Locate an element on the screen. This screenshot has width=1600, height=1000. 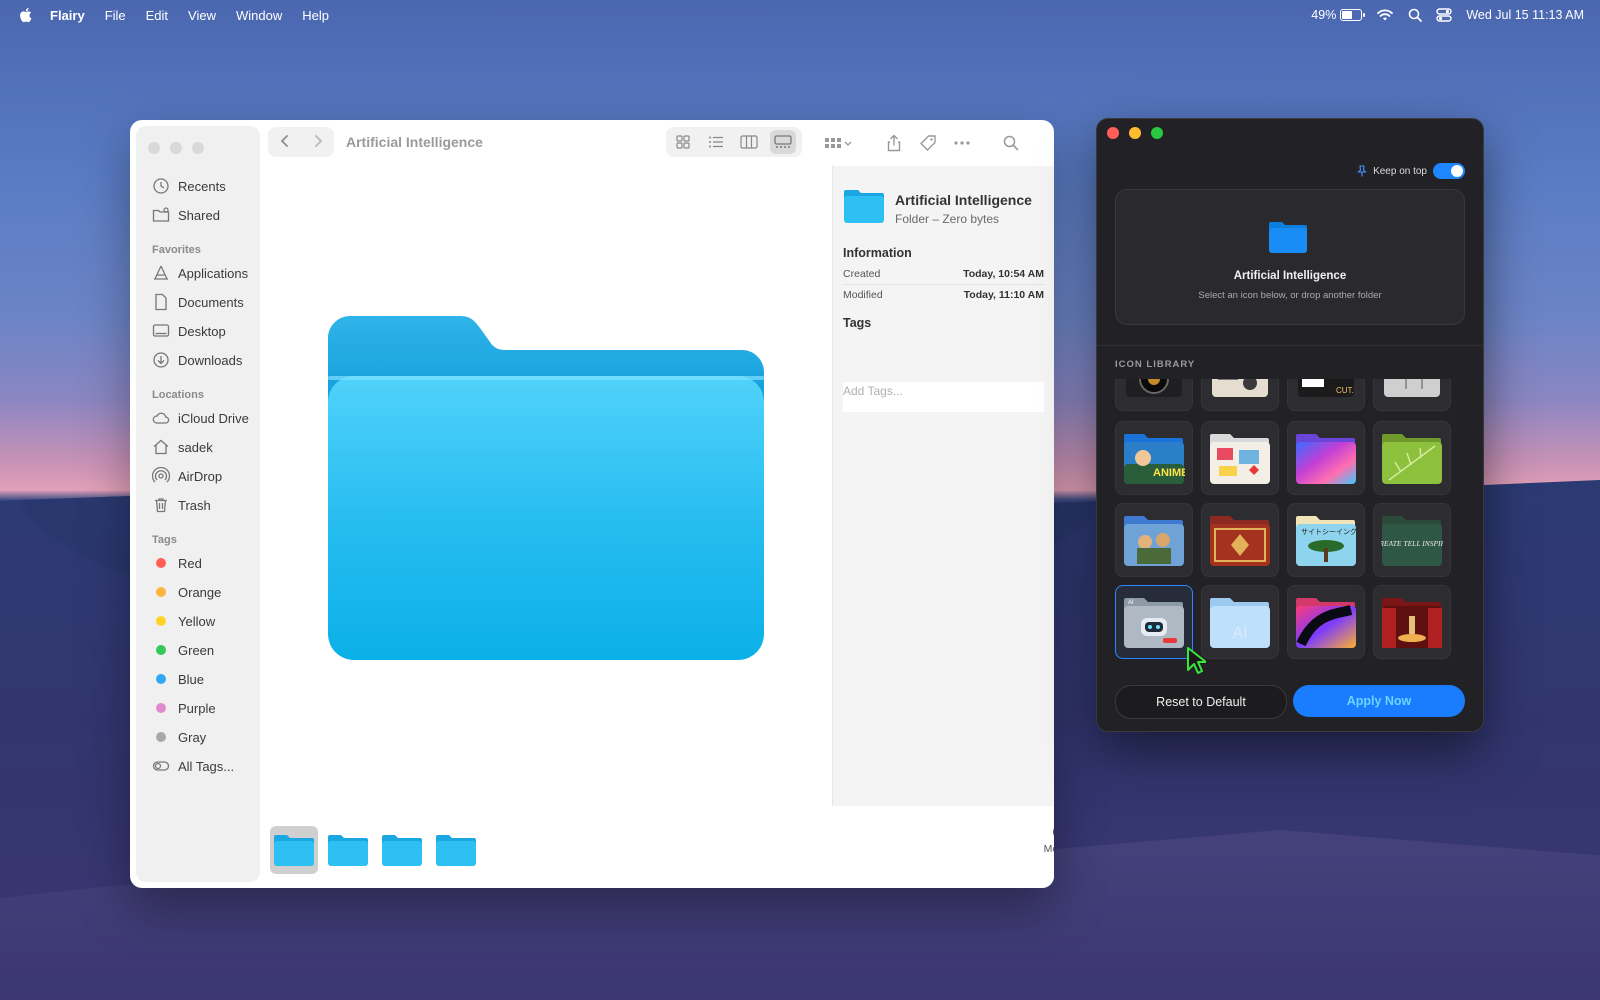
ai-robot-folder-icon: AI is located at coordinates (1154, 622).